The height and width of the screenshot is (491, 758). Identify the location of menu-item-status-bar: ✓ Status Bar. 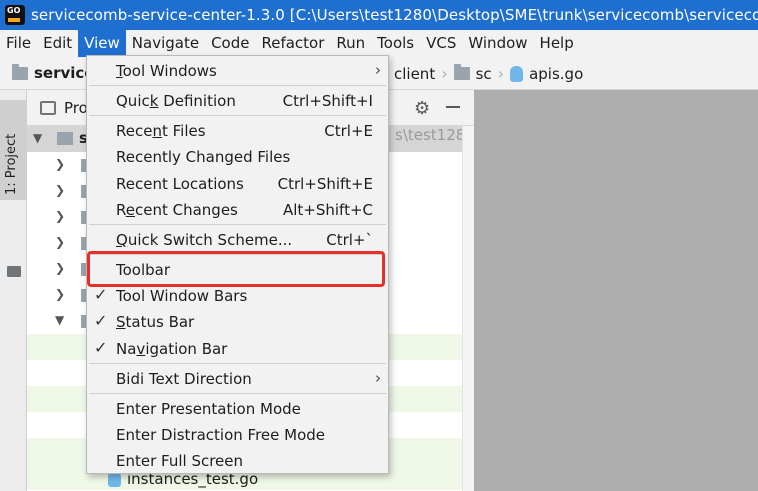
(237, 322).